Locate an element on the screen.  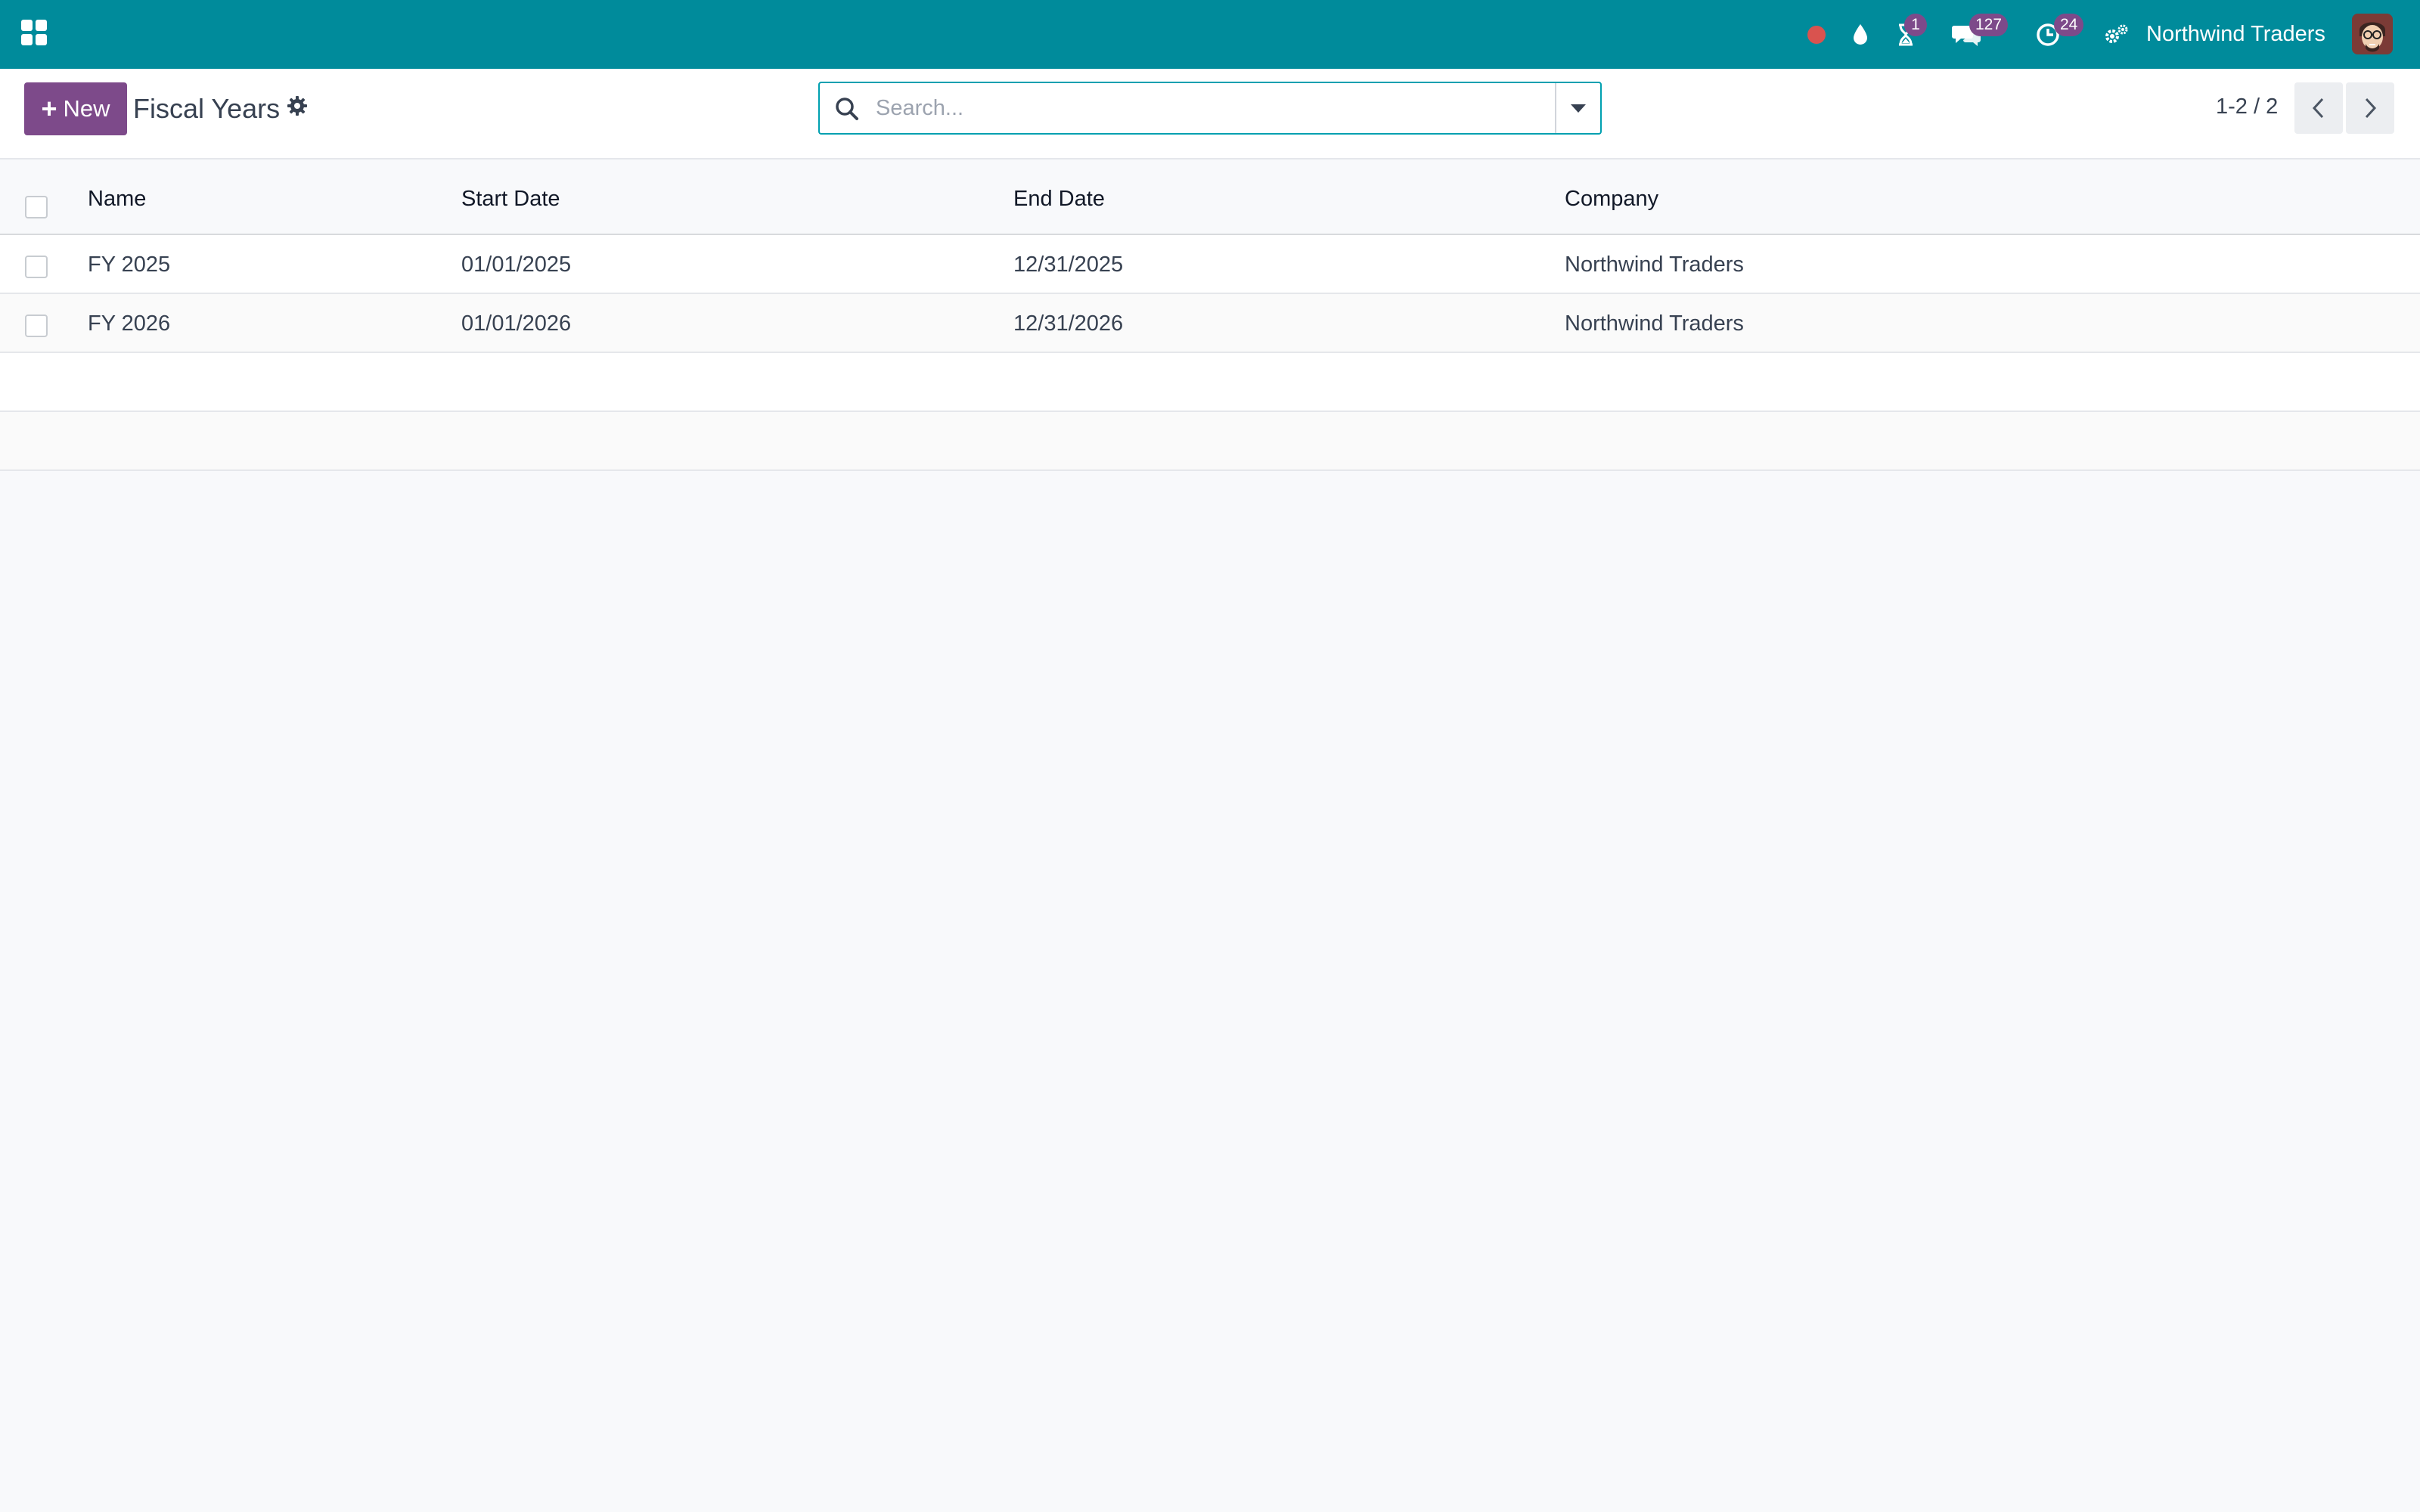
apps-menu-icon is located at coordinates (34, 34).